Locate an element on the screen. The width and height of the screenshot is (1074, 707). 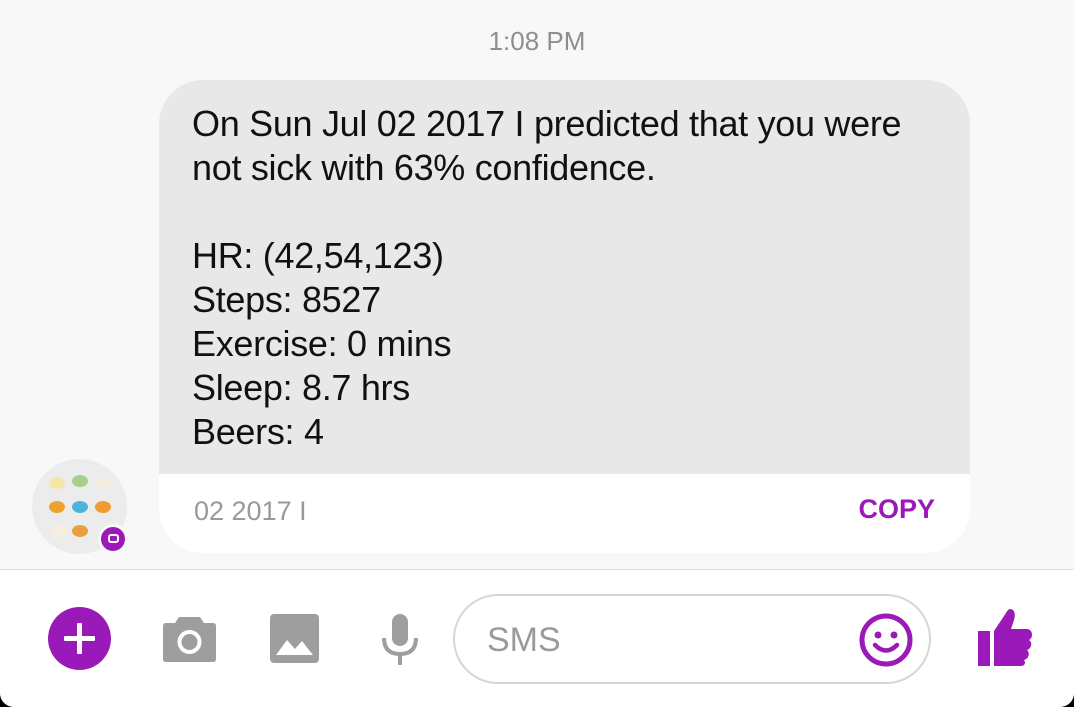
copy-button: COPY is located at coordinates (896, 509).